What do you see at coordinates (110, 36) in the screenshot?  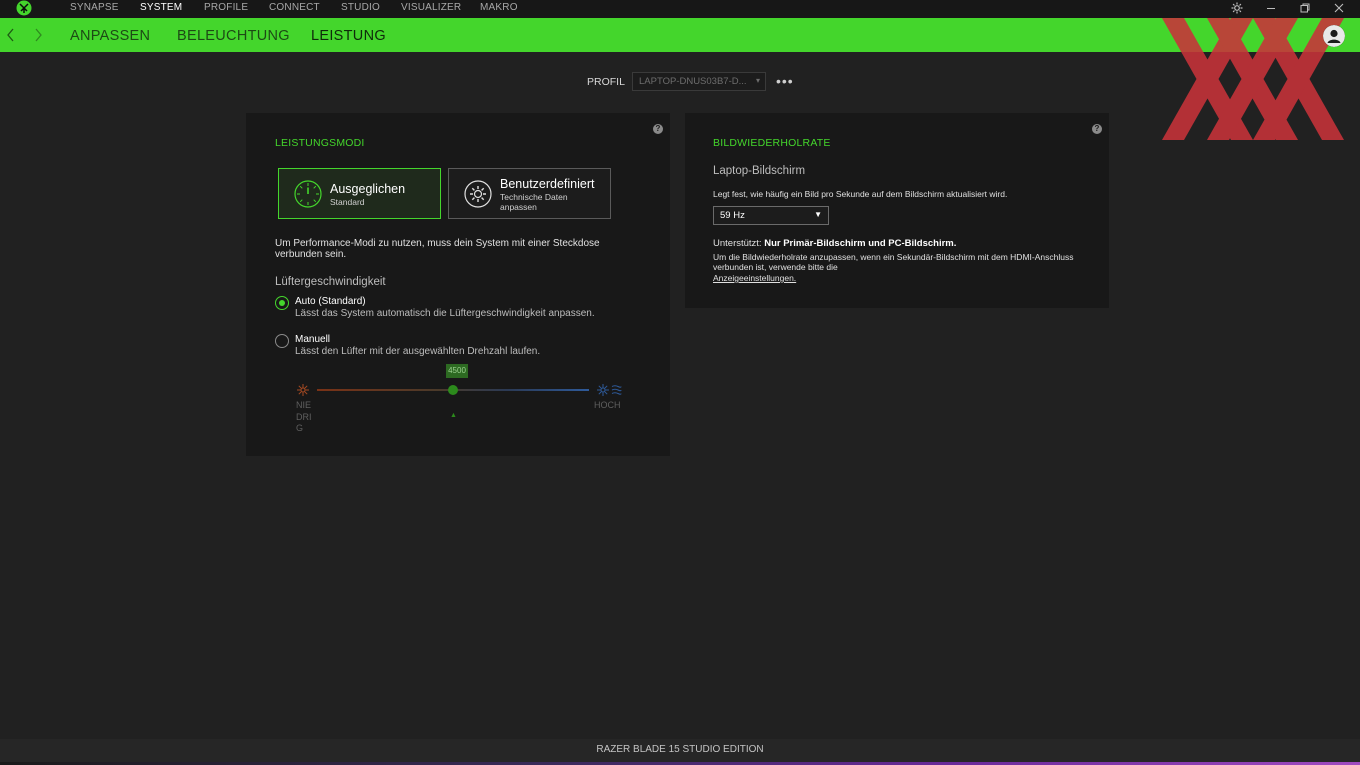 I see `tab-anpassen: ANPASSEN` at bounding box center [110, 36].